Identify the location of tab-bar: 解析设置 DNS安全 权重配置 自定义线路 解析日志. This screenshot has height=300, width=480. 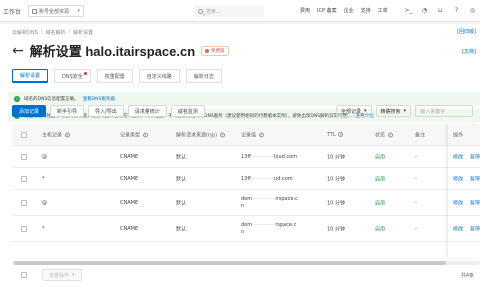
(117, 76).